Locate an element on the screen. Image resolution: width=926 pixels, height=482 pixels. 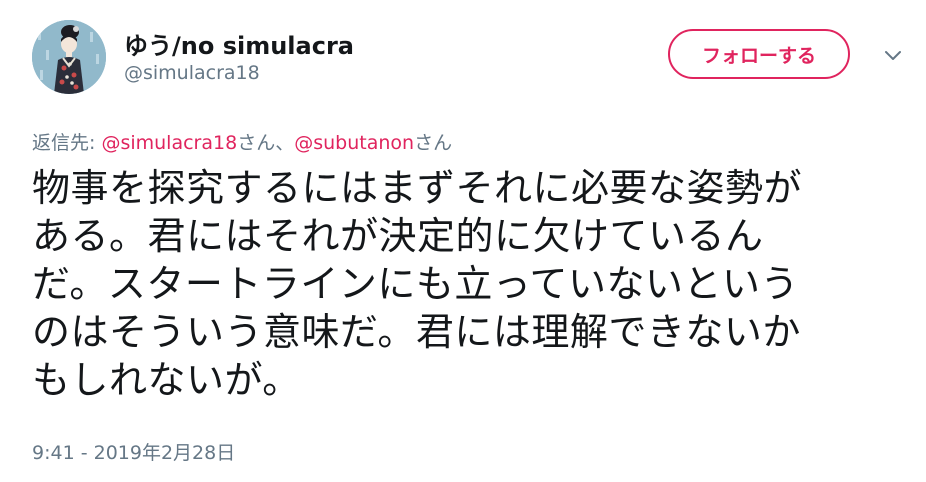
avatar is located at coordinates (69, 57).